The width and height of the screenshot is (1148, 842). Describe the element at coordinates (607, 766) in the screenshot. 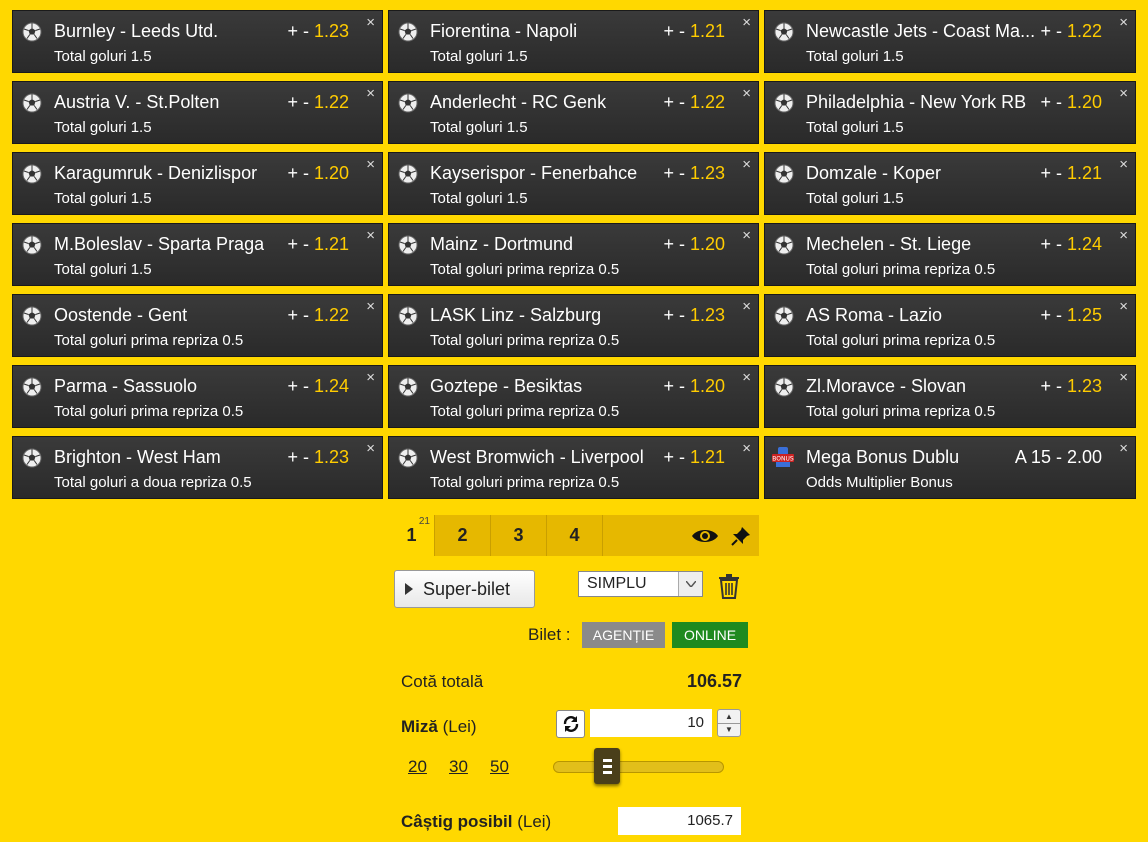

I see `stake-slider-handle` at that location.